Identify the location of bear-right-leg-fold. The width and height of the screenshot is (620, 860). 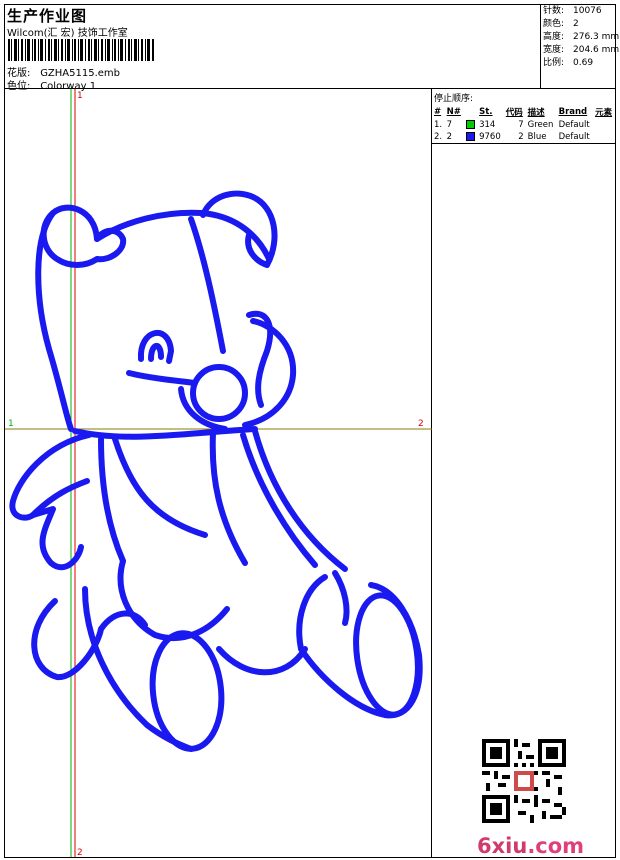
(341, 598).